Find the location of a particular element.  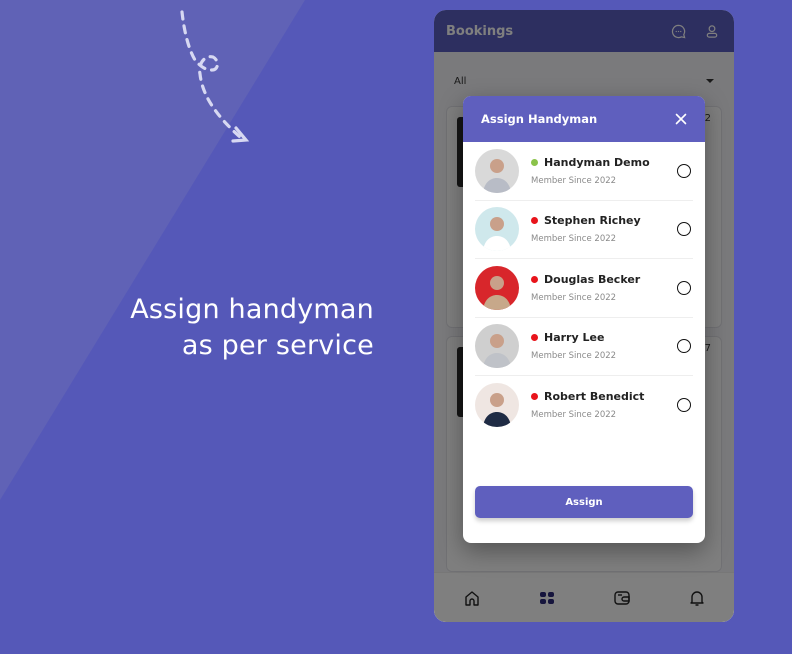

tagline-line-1: Assign handyman is located at coordinates (252, 309).